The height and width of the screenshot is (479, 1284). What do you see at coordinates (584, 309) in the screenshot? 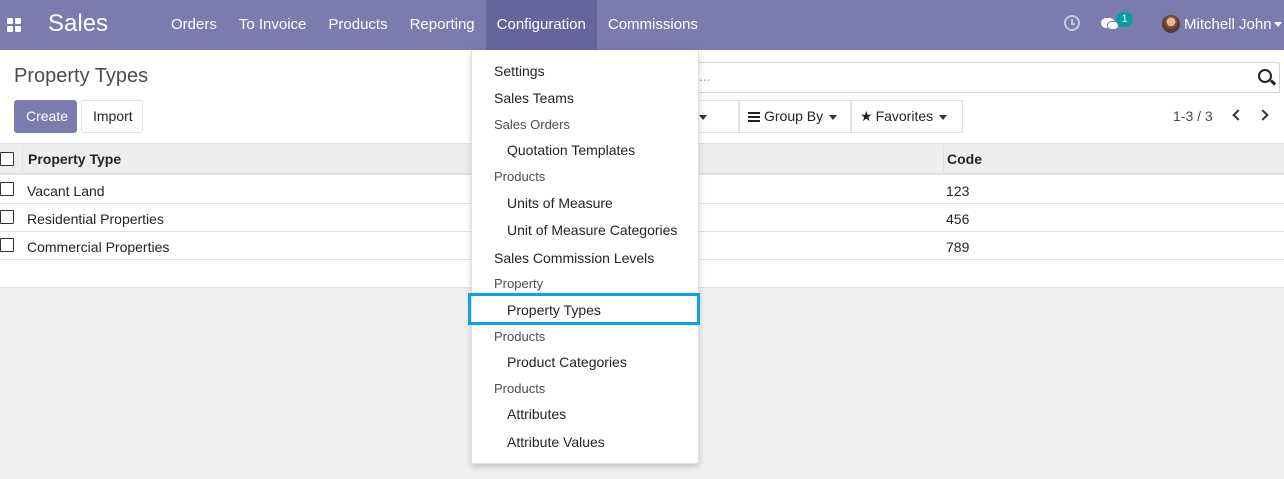
I see `highlight-box` at bounding box center [584, 309].